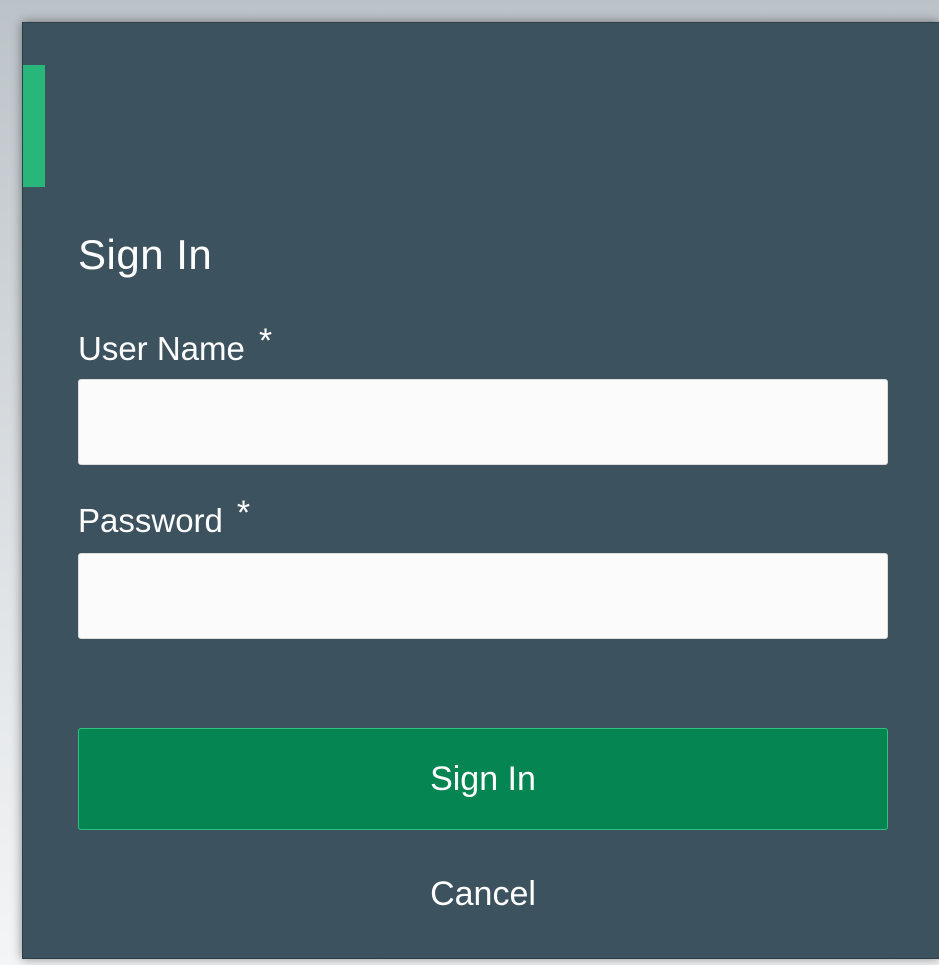 The image size is (939, 965). What do you see at coordinates (161, 348) in the screenshot?
I see `username-label-text: User Name` at bounding box center [161, 348].